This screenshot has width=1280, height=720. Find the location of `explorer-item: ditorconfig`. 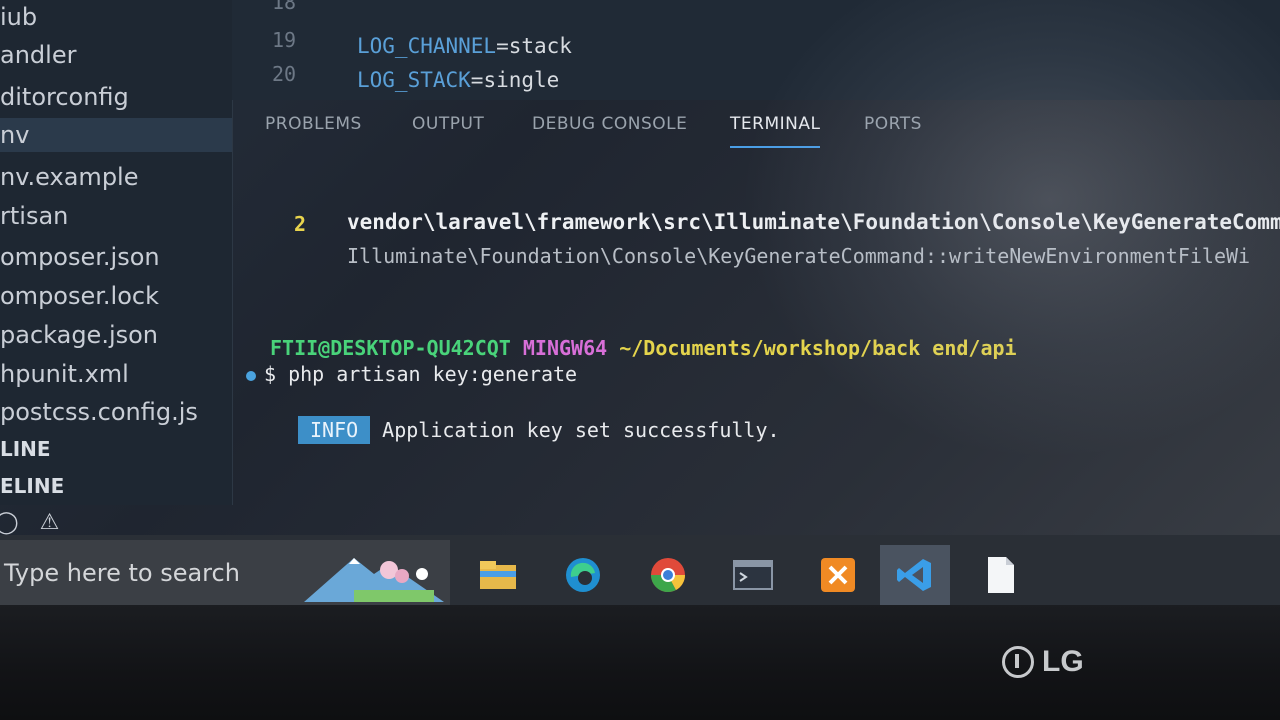

explorer-item: ditorconfig is located at coordinates (116, 97).